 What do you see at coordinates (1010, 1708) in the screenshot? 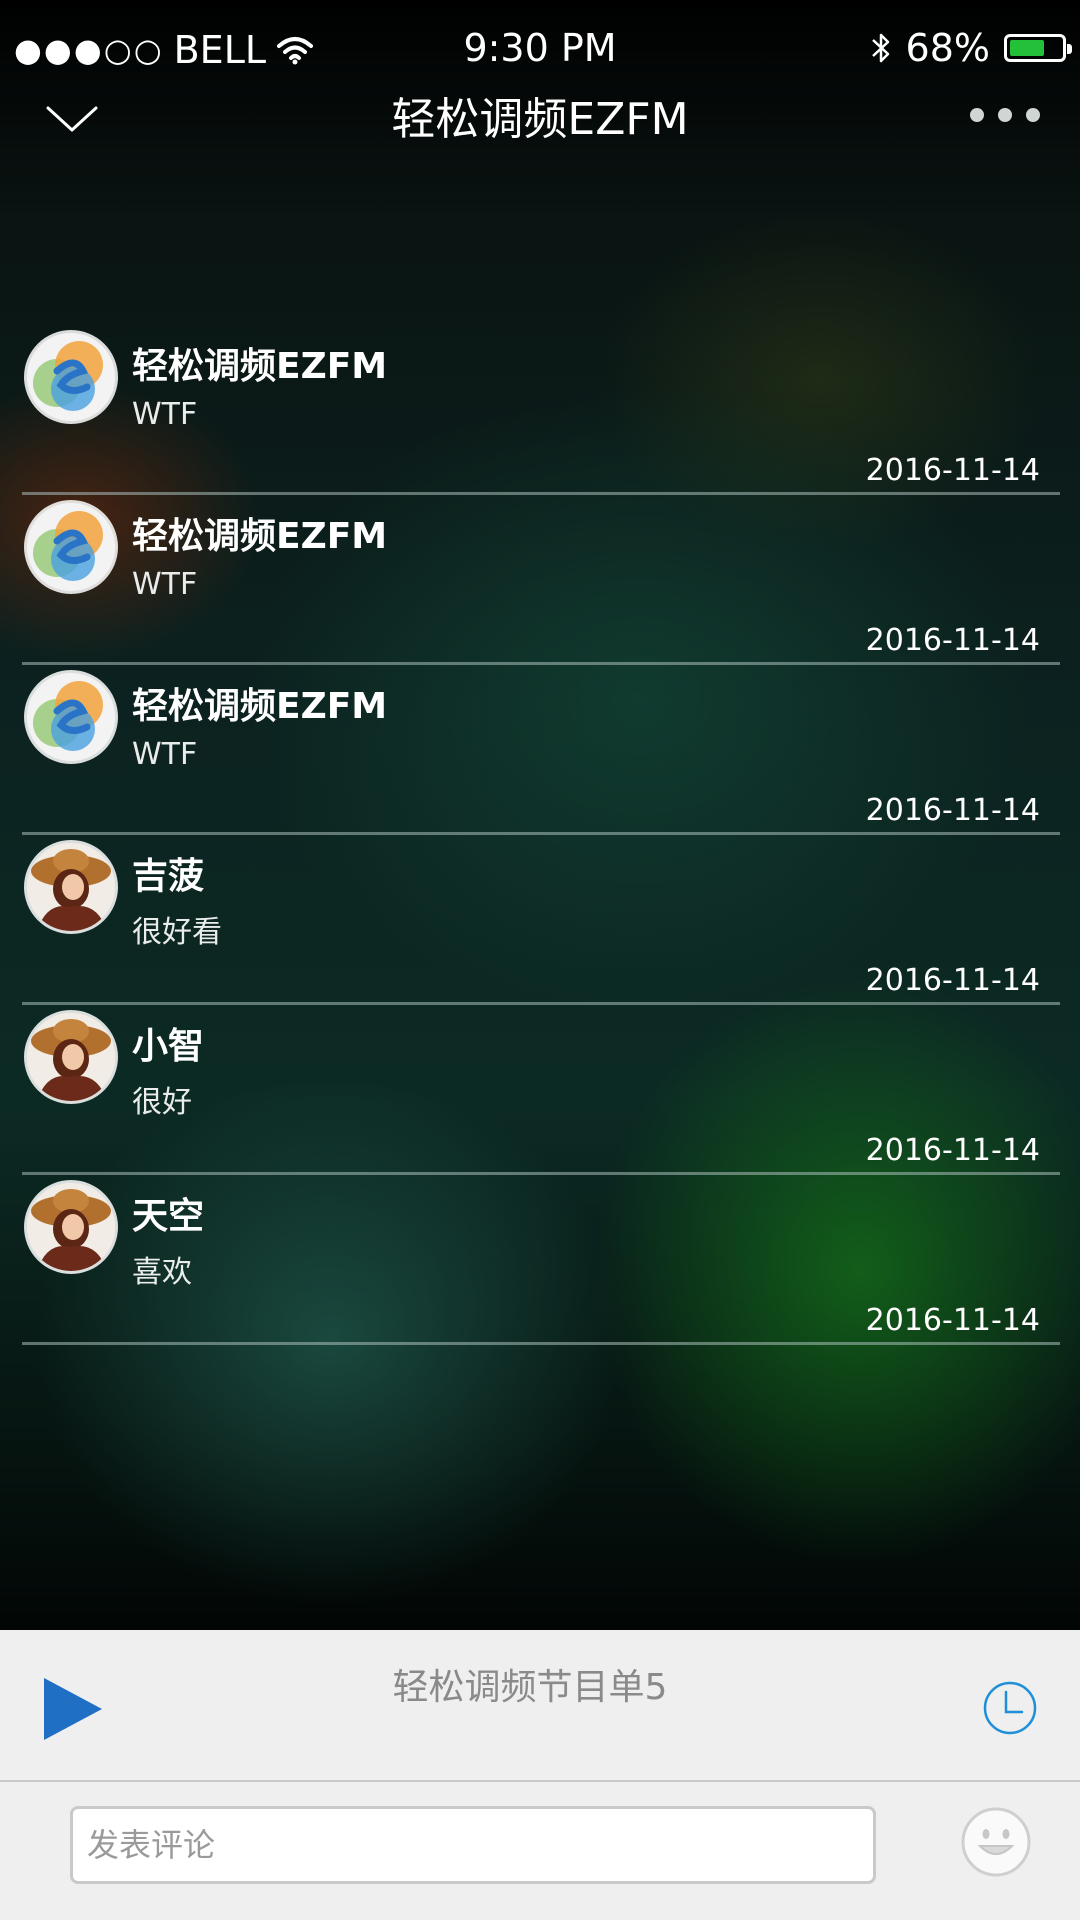
I see `clock-icon` at bounding box center [1010, 1708].